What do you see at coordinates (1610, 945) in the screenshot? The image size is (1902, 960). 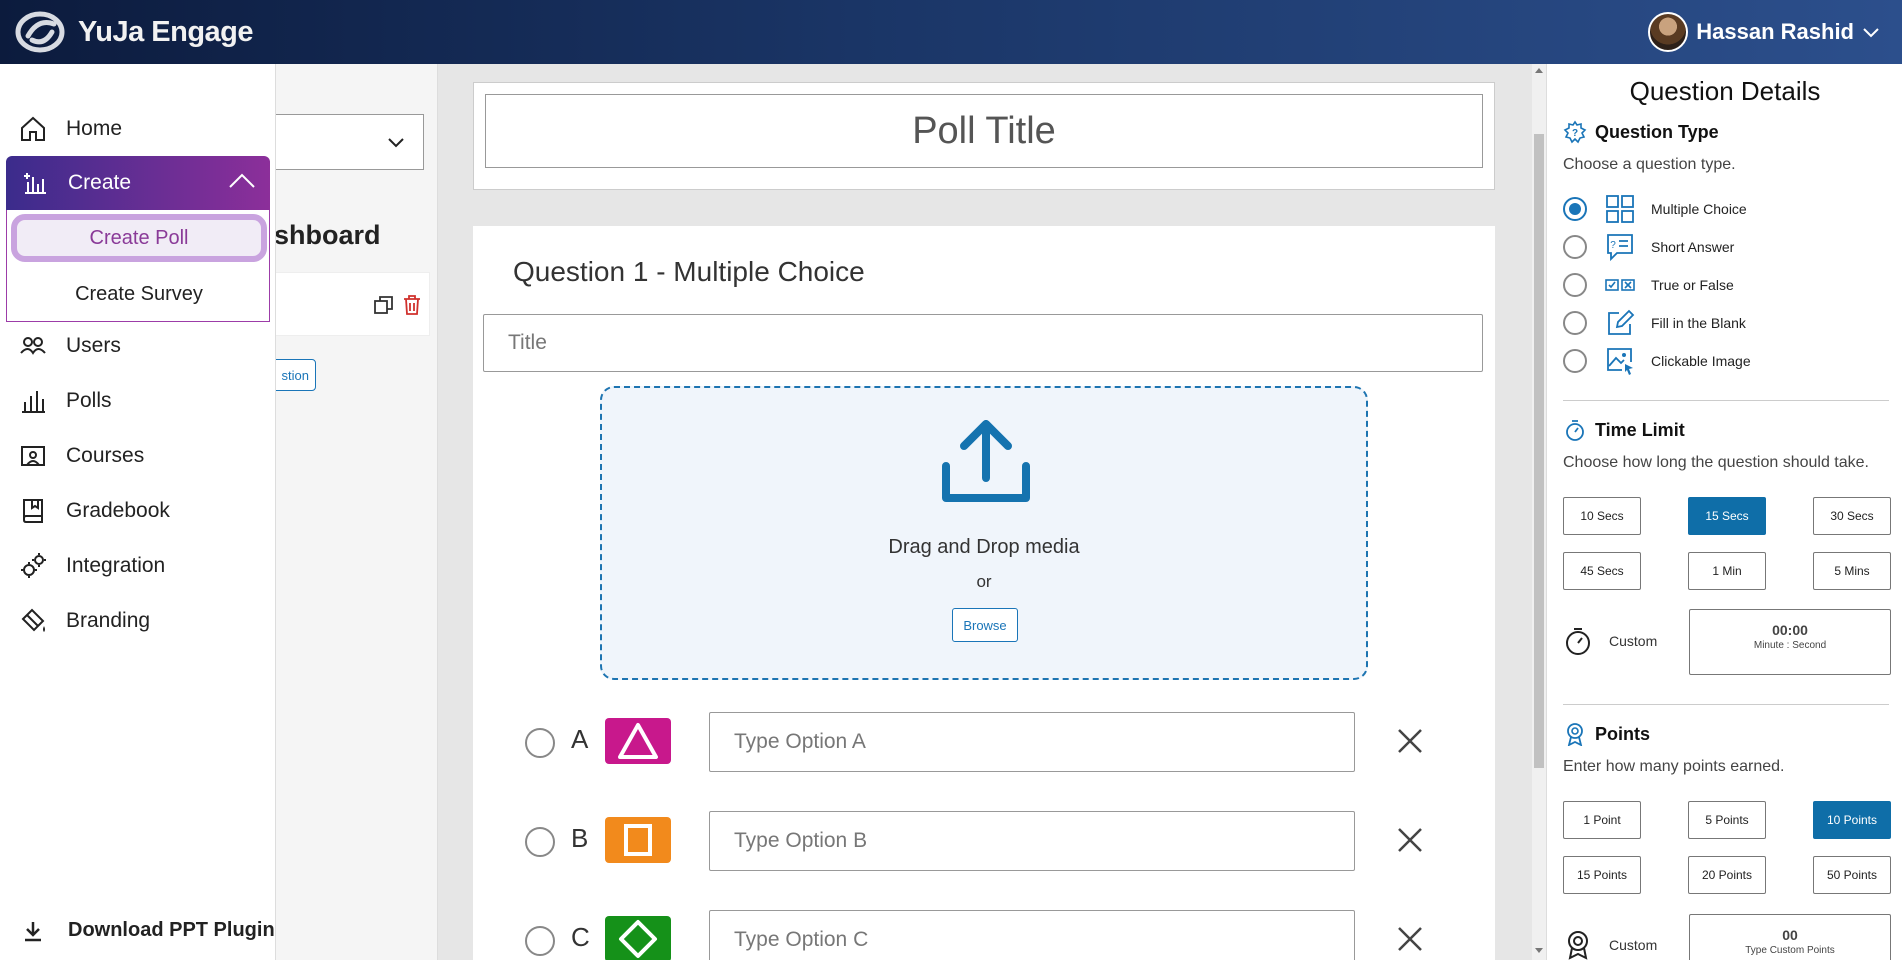 I see `points-custom-row: Custom` at bounding box center [1610, 945].